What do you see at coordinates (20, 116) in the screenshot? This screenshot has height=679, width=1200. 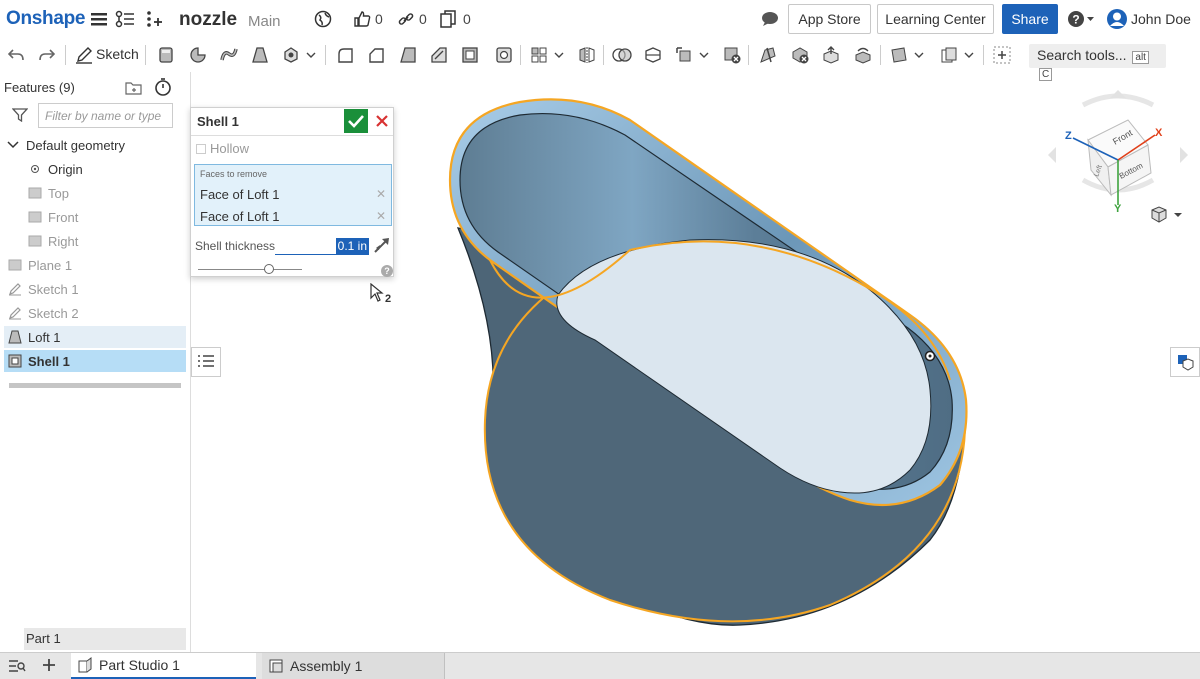 I see `filter-icon` at bounding box center [20, 116].